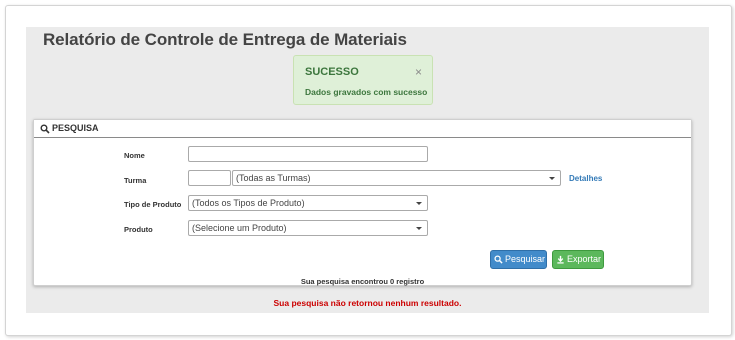  I want to click on alert-message: Dados gravados com sucesso, so click(366, 92).